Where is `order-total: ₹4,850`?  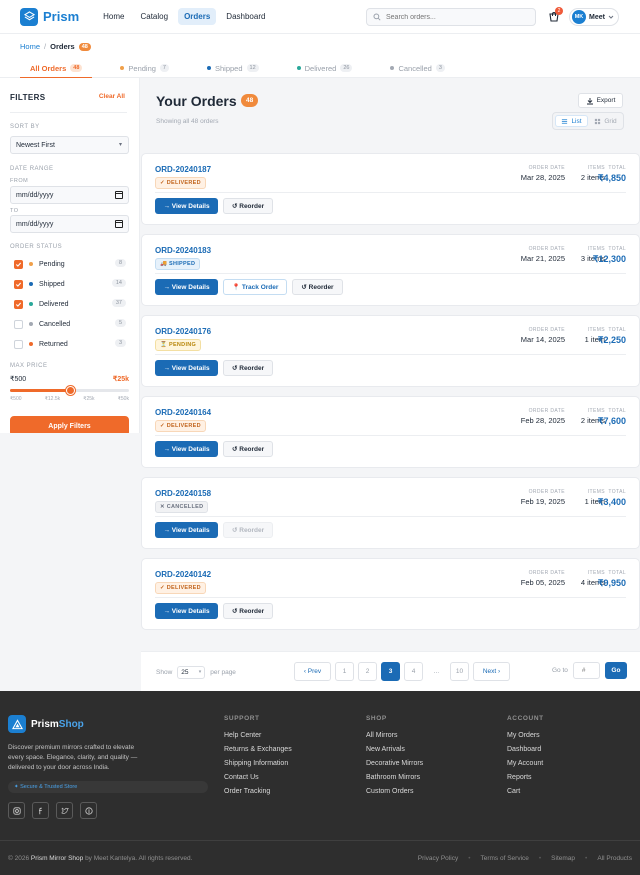
order-total: ₹4,850 is located at coordinates (611, 178).